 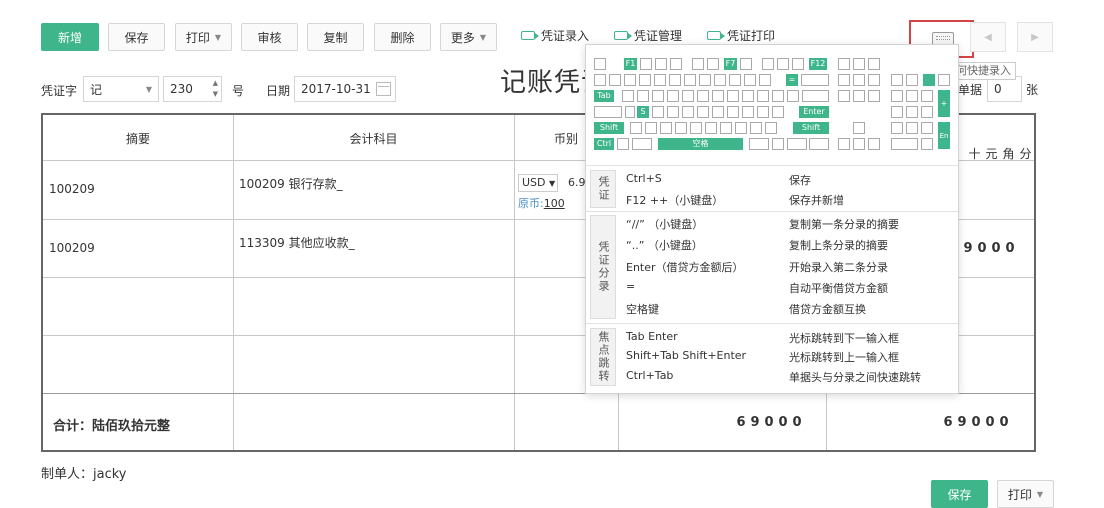 I want to click on key-enter: Enter, so click(x=814, y=112).